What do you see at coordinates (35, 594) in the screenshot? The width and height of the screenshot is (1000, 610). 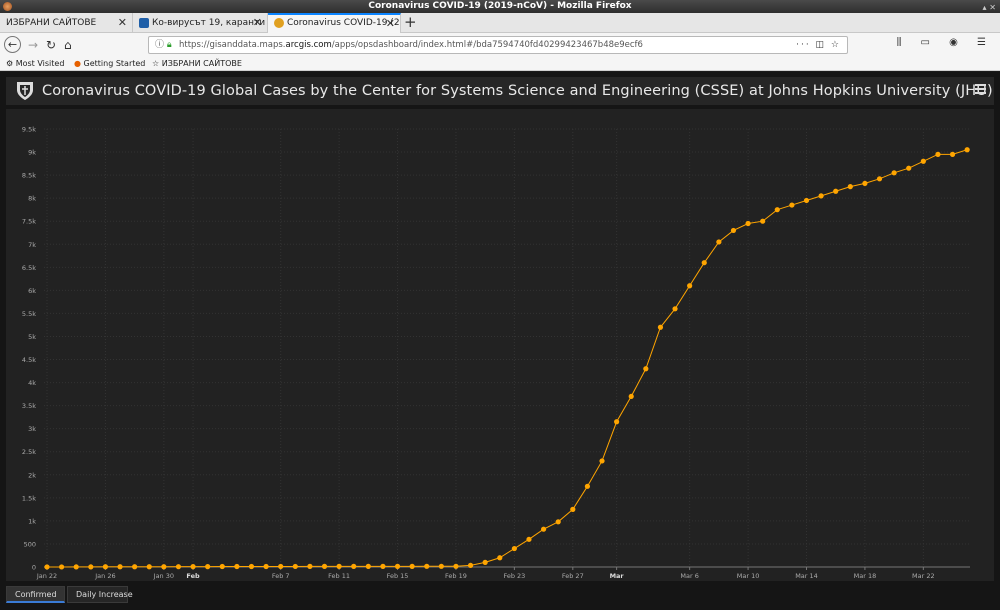 I see `tab-confirmed: Confirmed` at bounding box center [35, 594].